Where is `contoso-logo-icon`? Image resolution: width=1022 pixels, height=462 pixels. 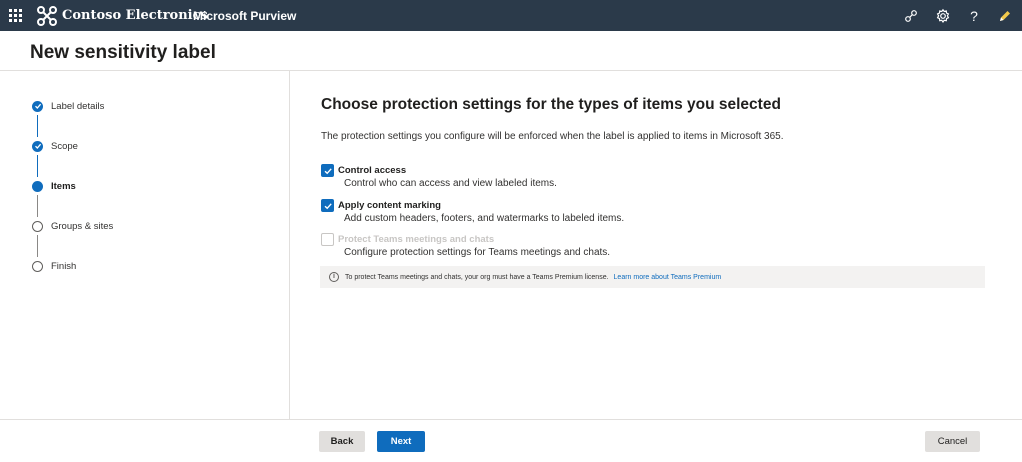 contoso-logo-icon is located at coordinates (47, 16).